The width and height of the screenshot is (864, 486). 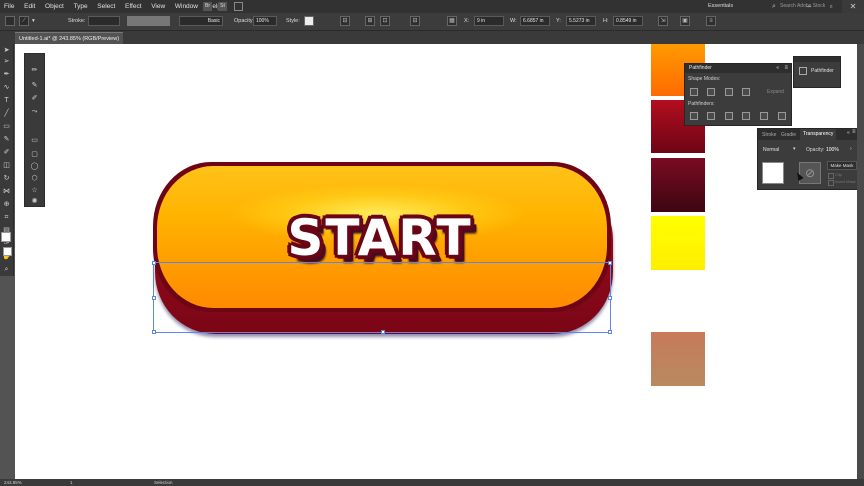 I want to click on ellipse-tool-icon: ◯, so click(x=34, y=167).